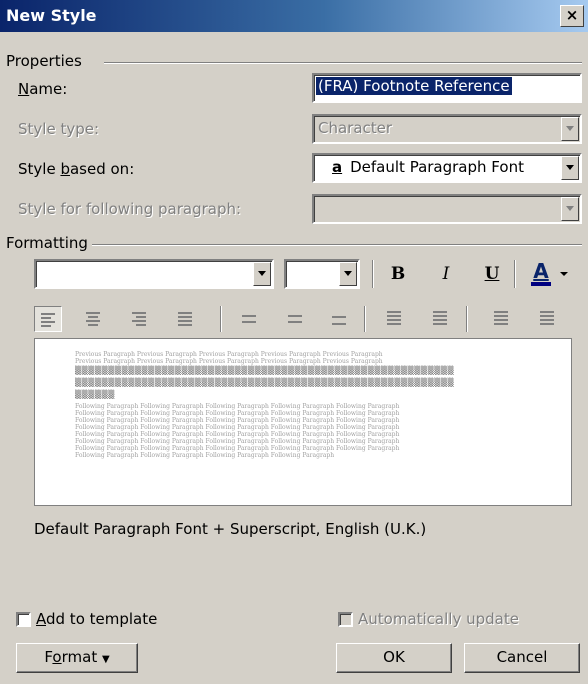  What do you see at coordinates (447, 129) in the screenshot?
I see `style-type-select: Character` at bounding box center [447, 129].